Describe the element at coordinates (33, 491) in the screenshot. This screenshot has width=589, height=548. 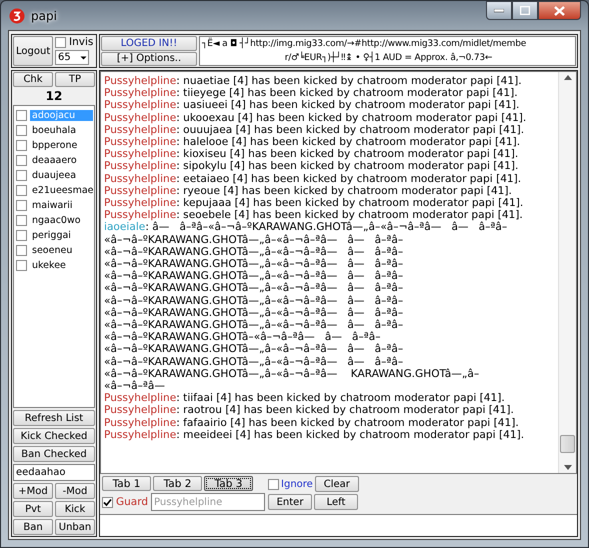
I see `user-action-button: +Mod` at that location.